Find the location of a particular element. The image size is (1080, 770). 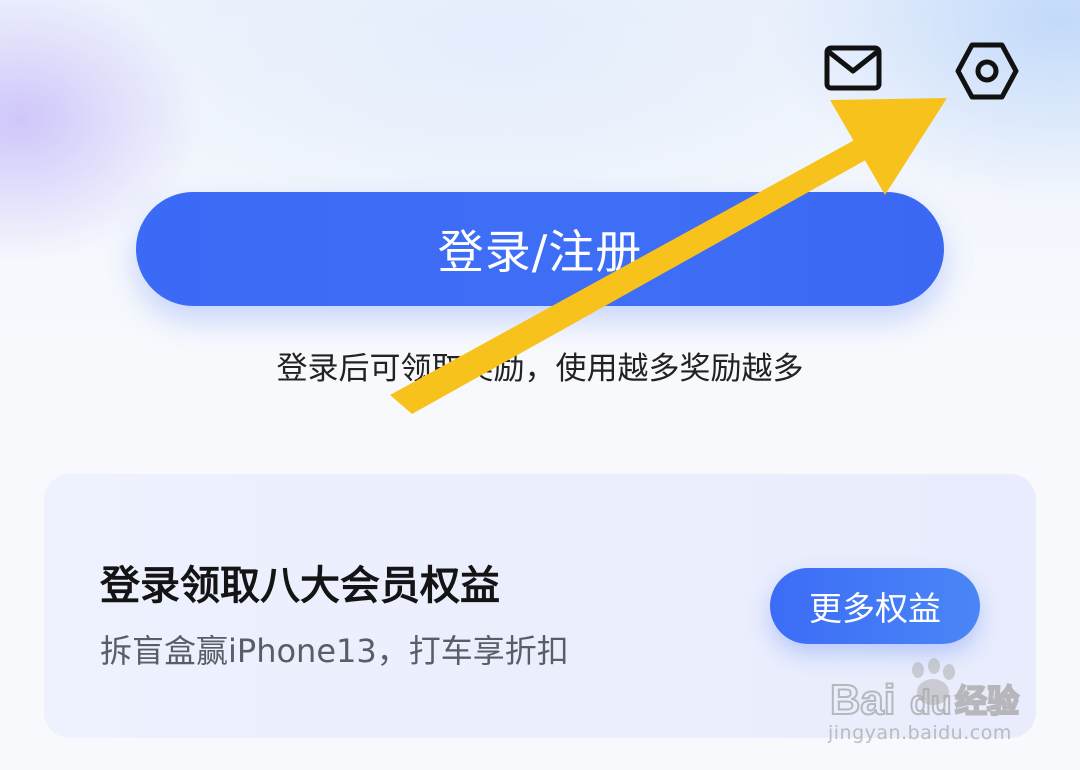

watermark-url: jingyan.baidu.com is located at coordinates (920, 733).